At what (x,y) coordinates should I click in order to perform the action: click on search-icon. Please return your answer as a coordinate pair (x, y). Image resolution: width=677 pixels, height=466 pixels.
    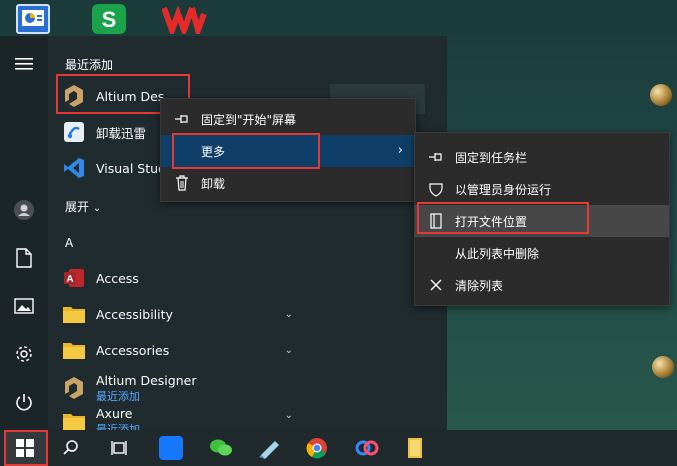
    Looking at the image, I should click on (71, 448).